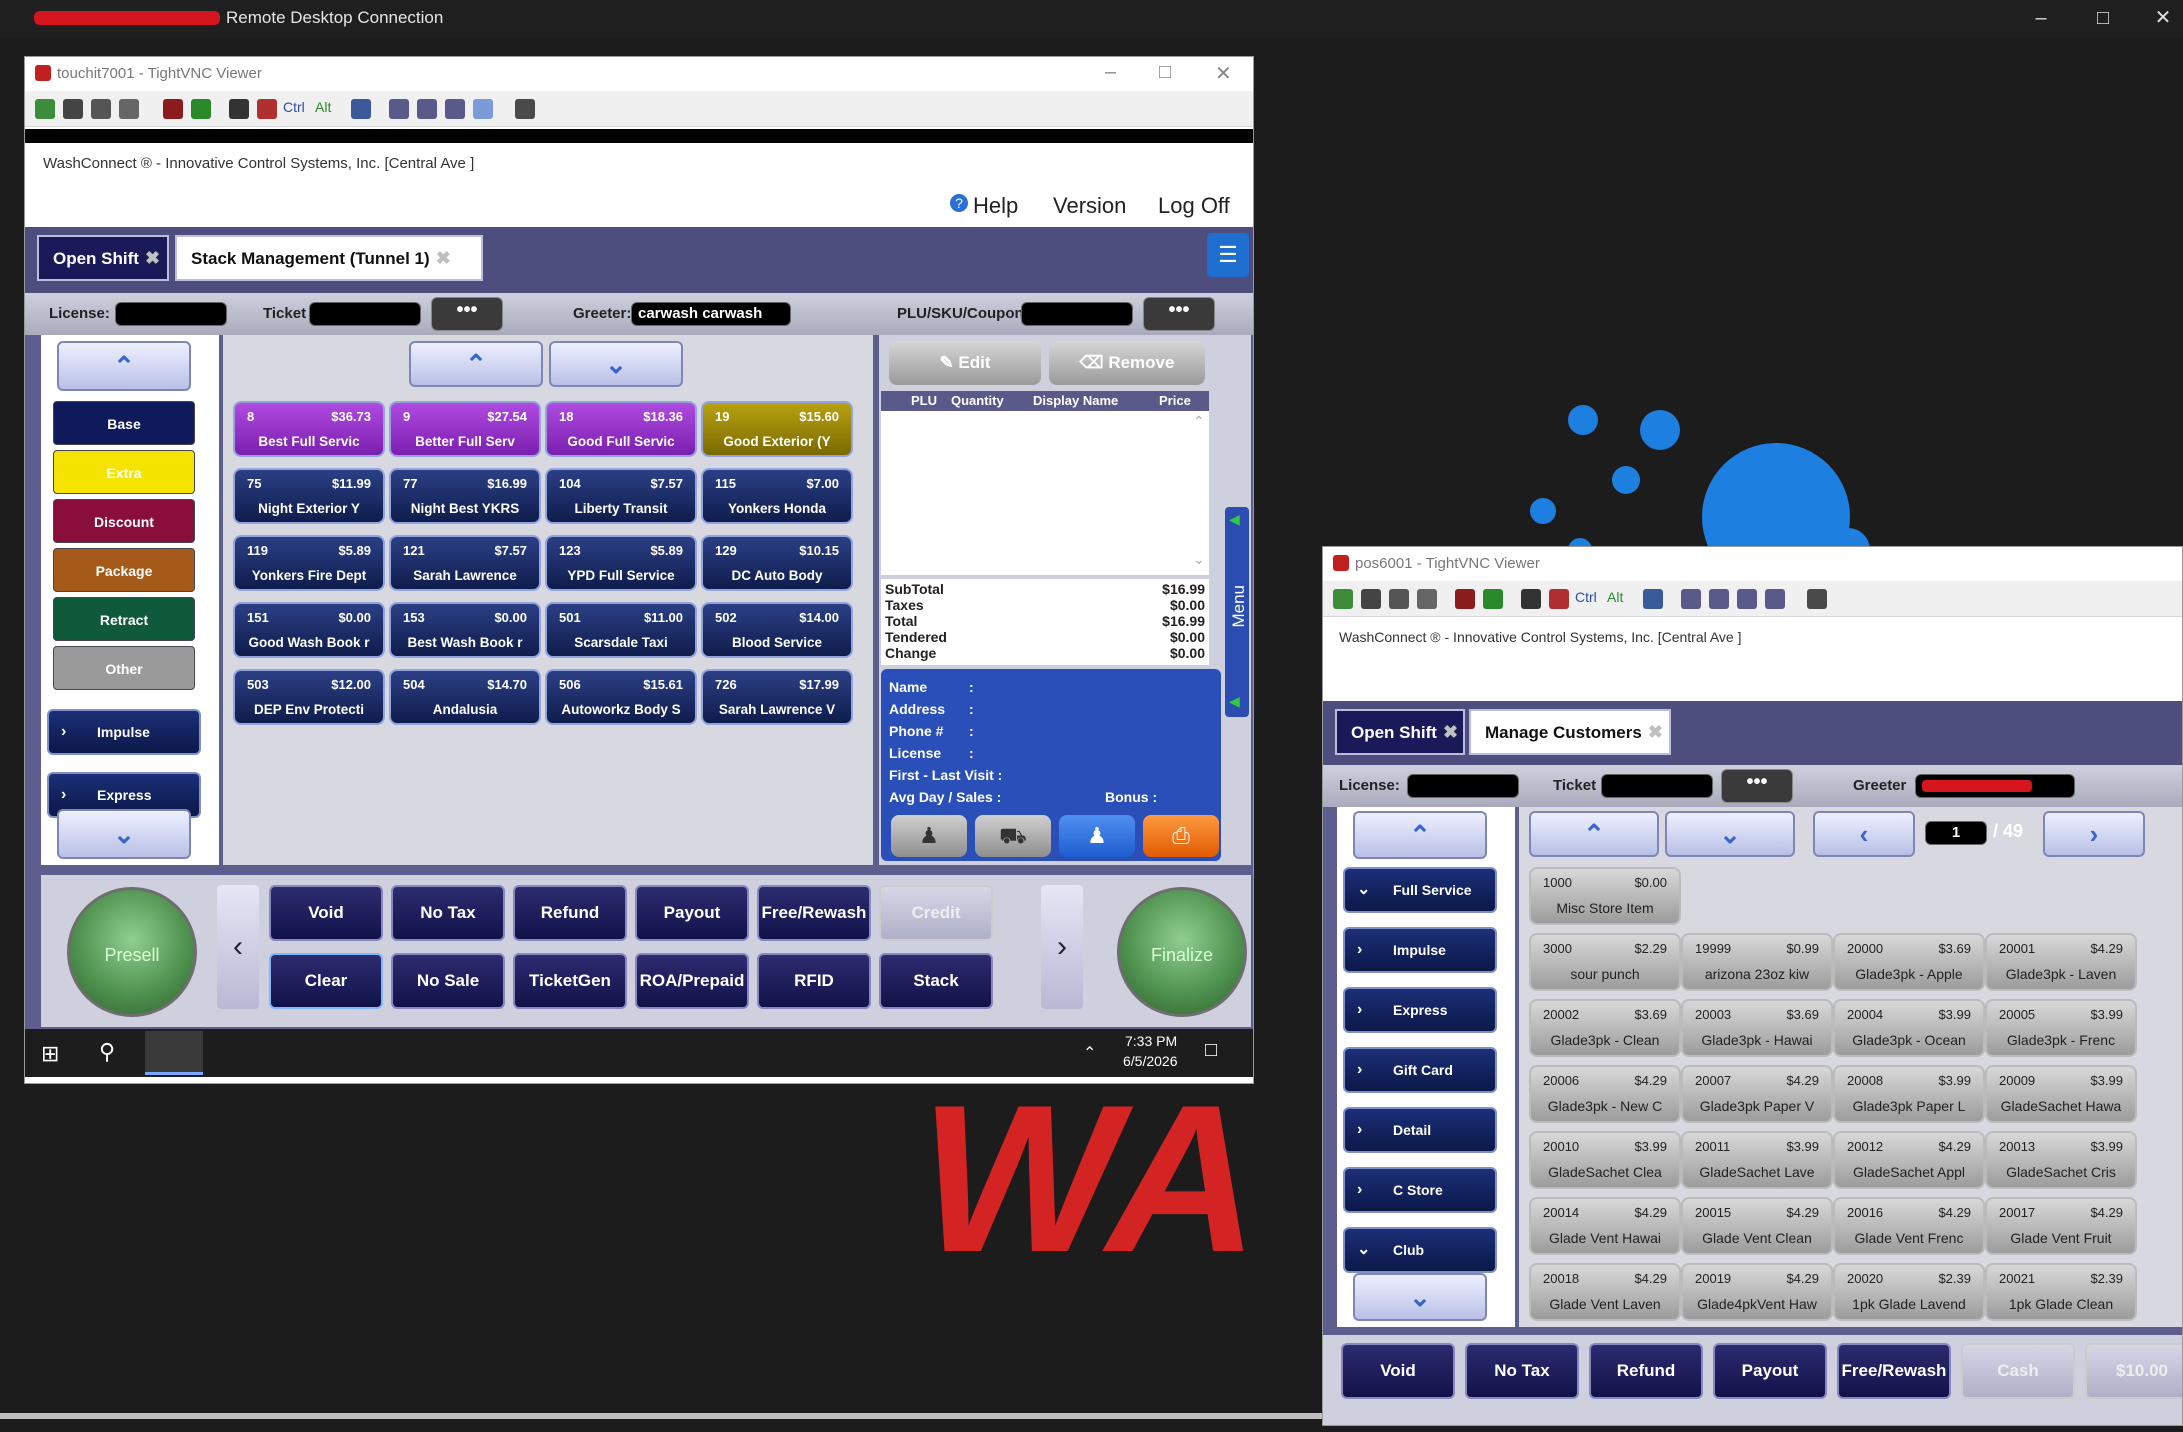 This screenshot has height=1432, width=2183. What do you see at coordinates (107, 1052) in the screenshot?
I see `search-icon: ⚲` at bounding box center [107, 1052].